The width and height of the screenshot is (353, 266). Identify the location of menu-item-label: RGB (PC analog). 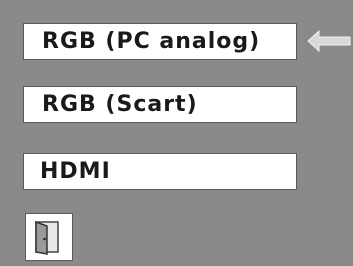
(151, 41).